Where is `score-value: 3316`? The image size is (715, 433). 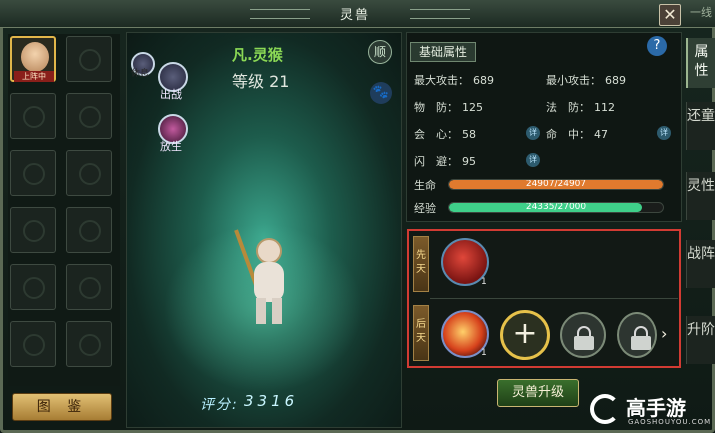 score-value: 3316 is located at coordinates (271, 401).